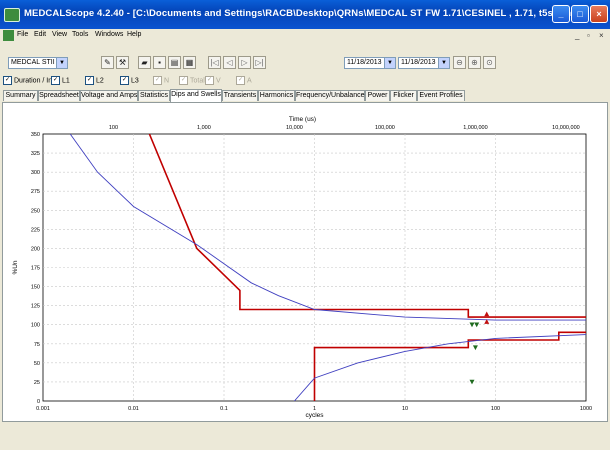 This screenshot has width=610, height=450. Describe the element at coordinates (474, 62) in the screenshot. I see `zoom-in-icon: ⊕` at that location.